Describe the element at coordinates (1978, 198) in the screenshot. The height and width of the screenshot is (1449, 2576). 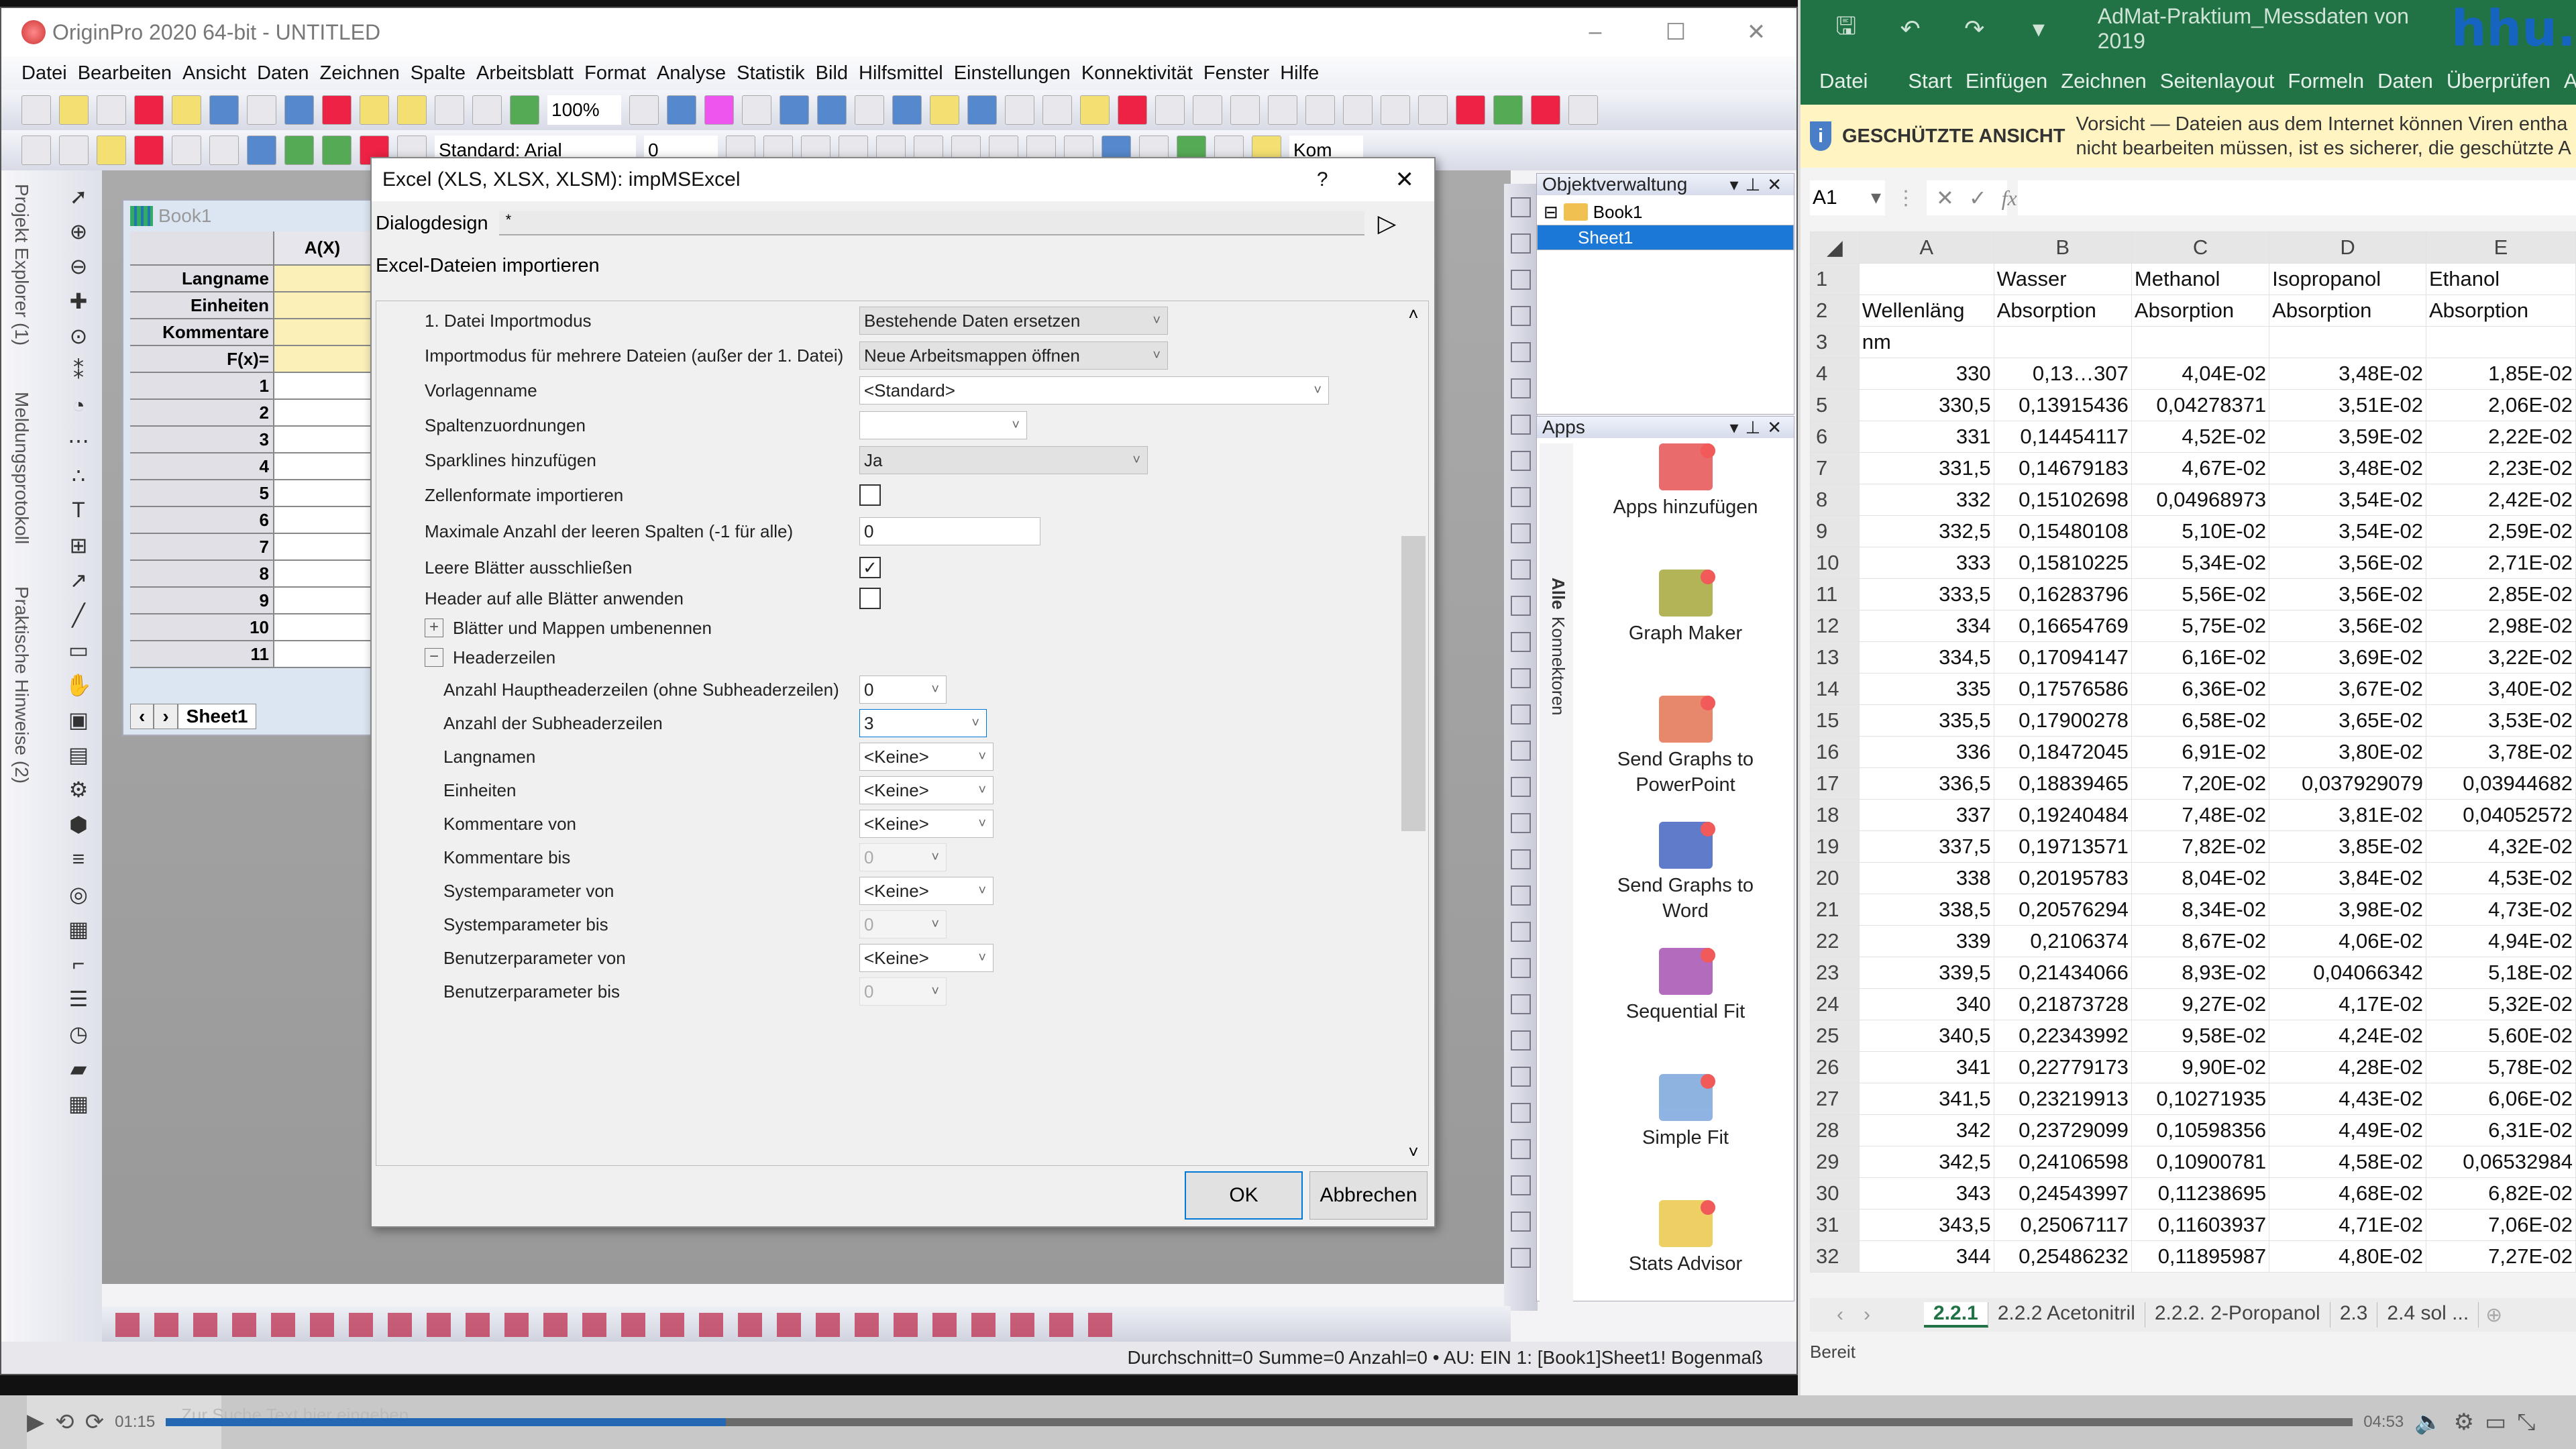
I see `confirm-entry-icon: ✓` at that location.